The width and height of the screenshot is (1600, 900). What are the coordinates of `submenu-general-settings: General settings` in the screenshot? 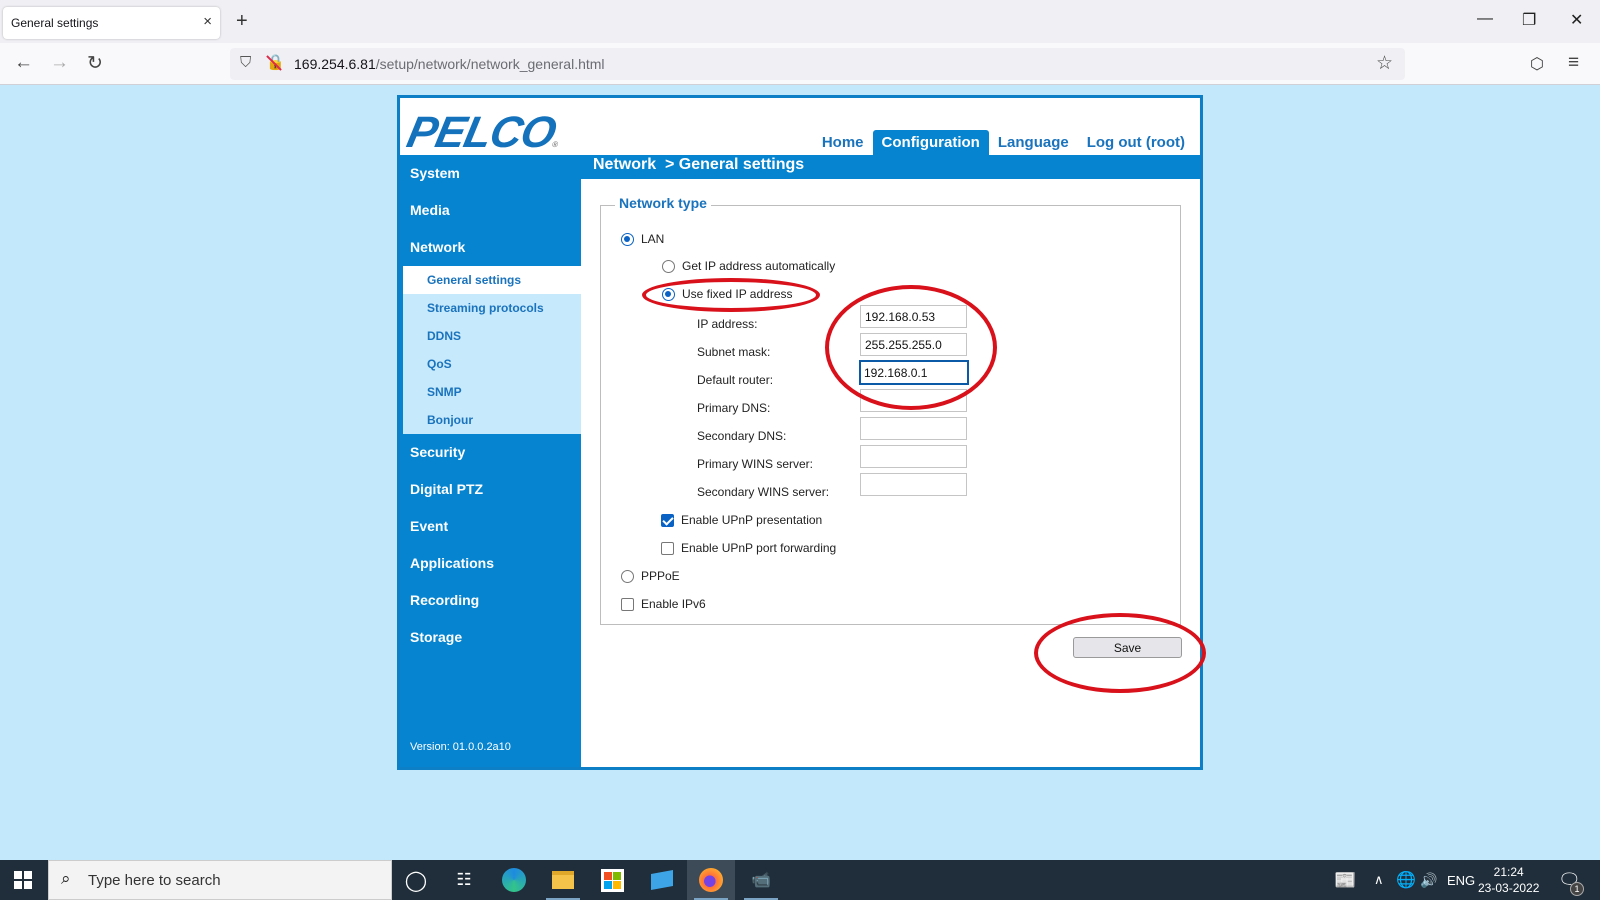 It's located at (492, 280).